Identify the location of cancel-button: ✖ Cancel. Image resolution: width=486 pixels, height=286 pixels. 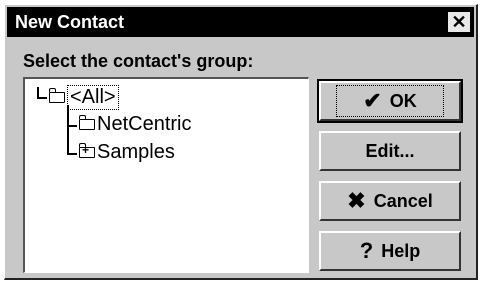
(390, 201).